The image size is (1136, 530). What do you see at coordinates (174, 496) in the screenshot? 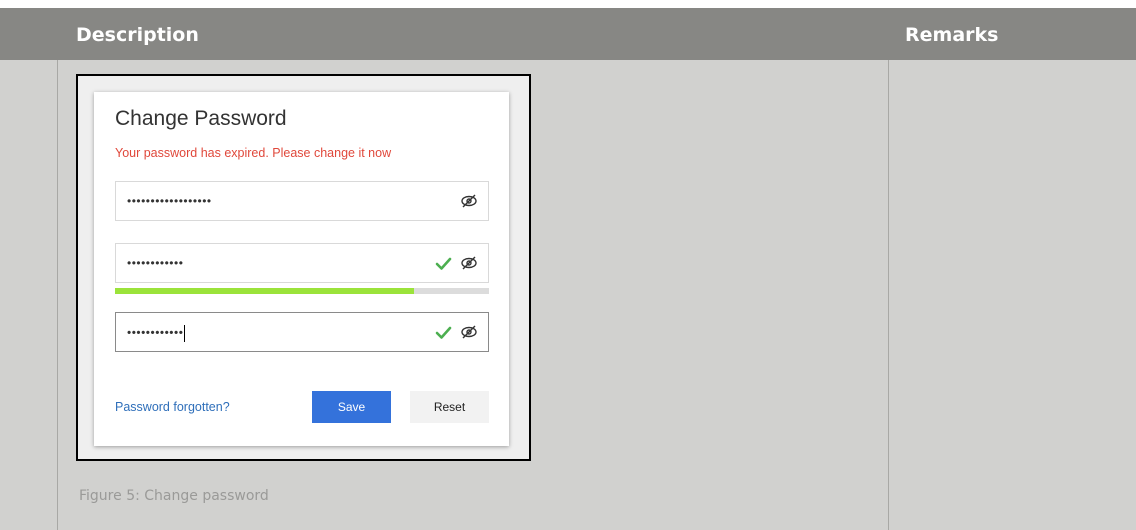
I see `figure-caption: Figure 5: Change password` at bounding box center [174, 496].